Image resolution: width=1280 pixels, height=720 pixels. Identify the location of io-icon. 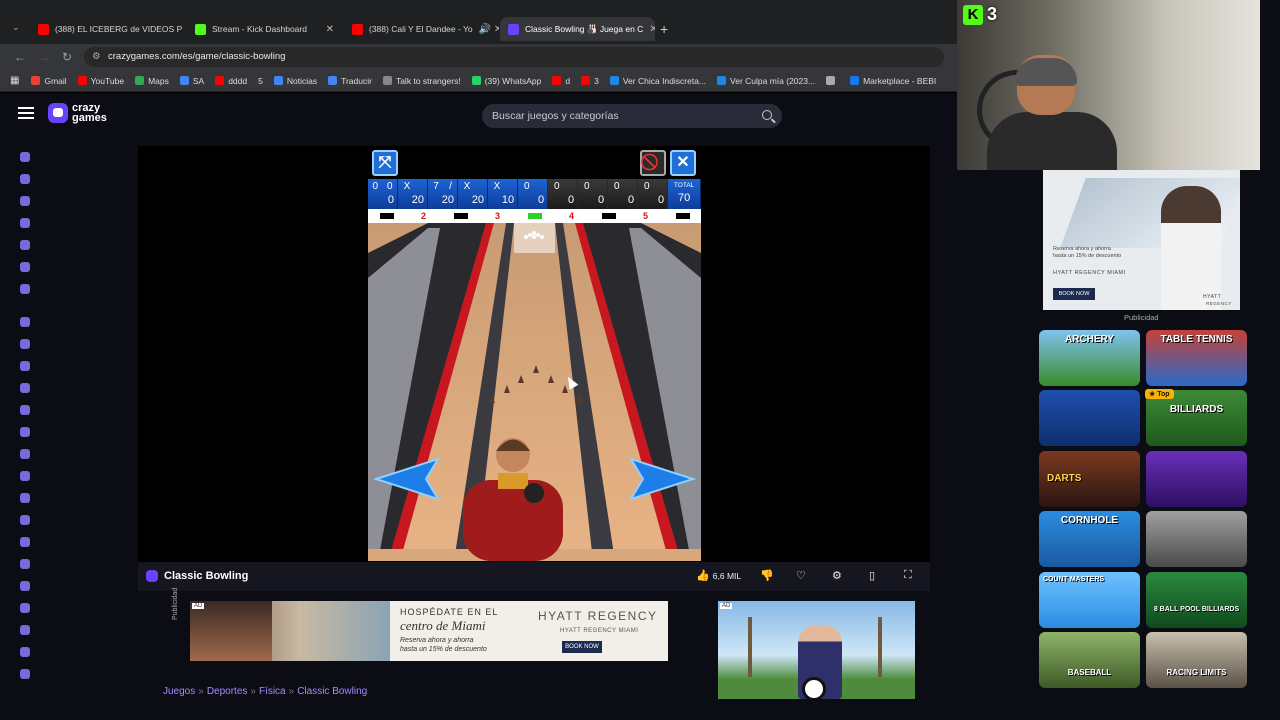
(25, 564).